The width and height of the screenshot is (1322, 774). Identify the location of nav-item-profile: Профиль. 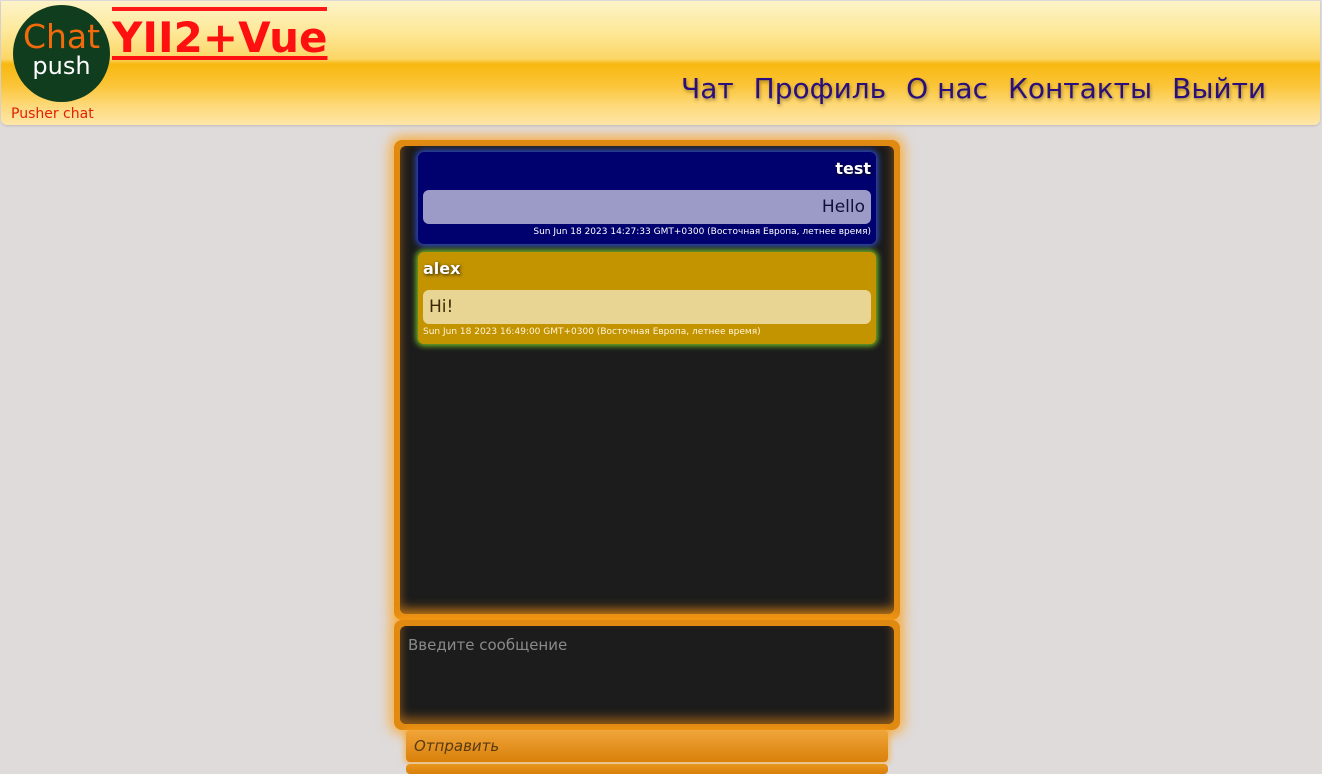
(820, 89).